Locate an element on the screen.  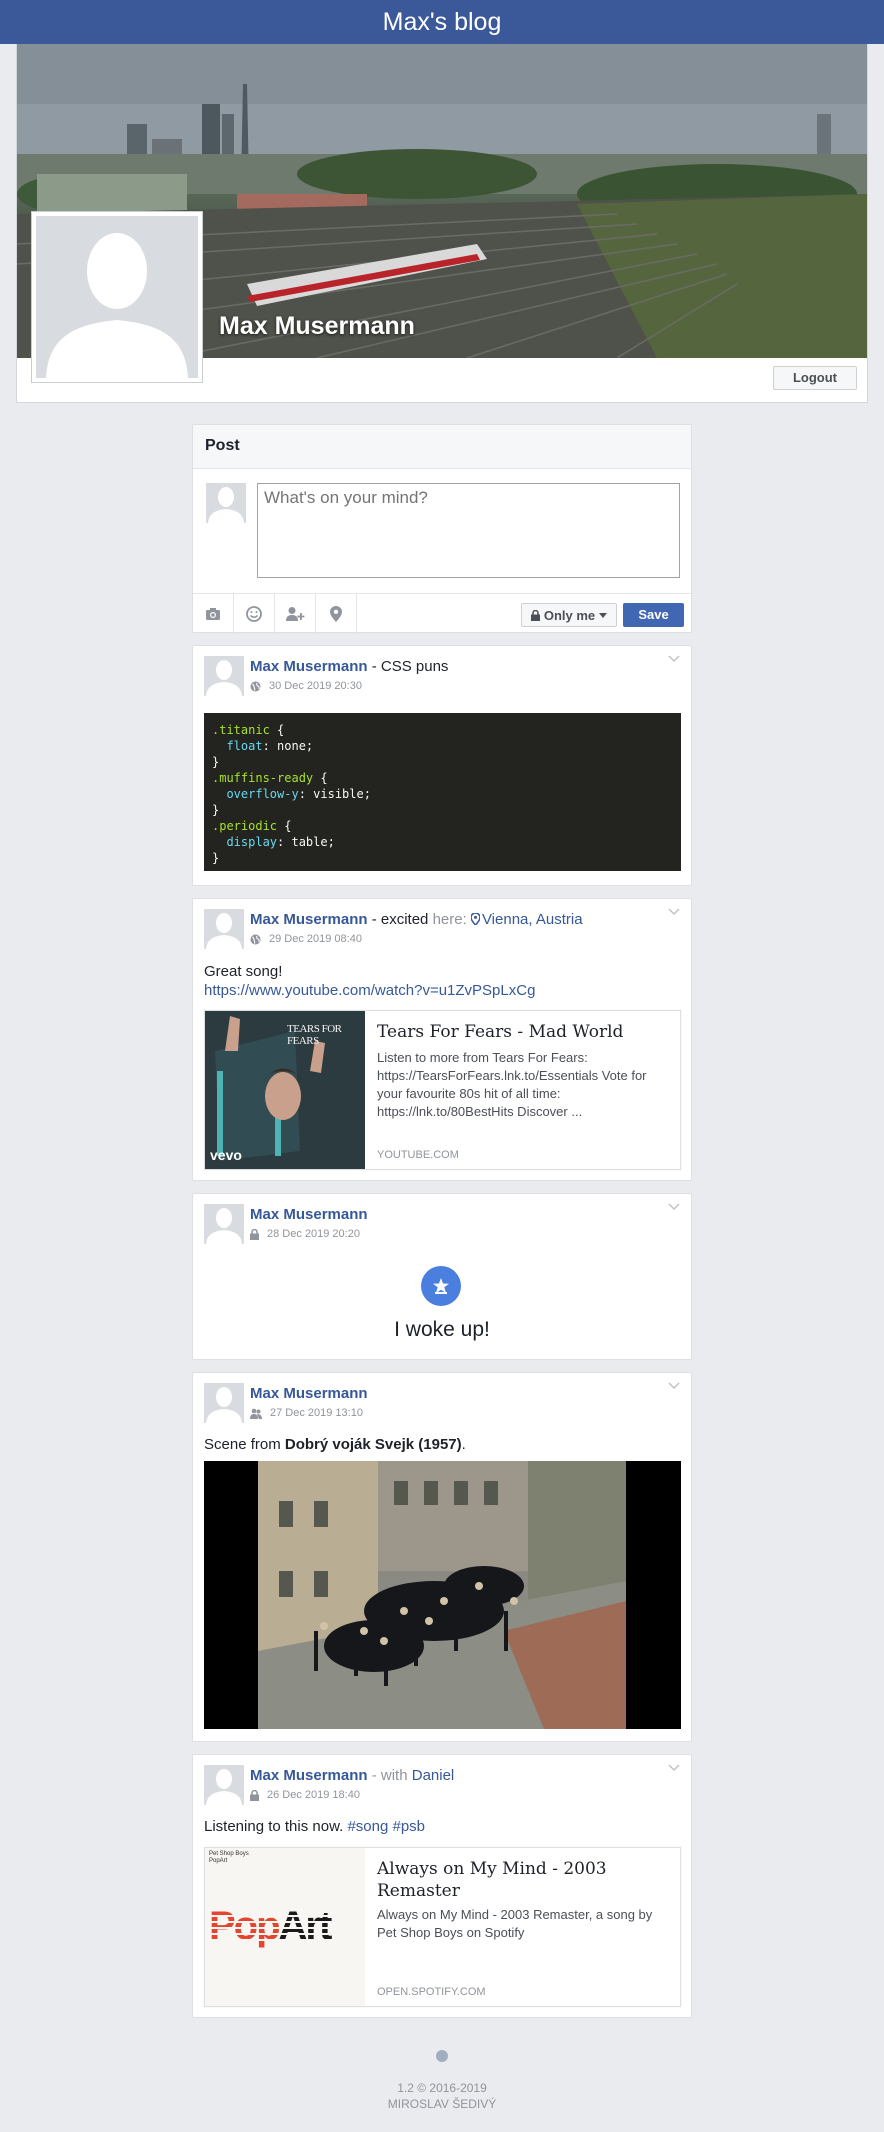
composer-toolbar: Only me Save is located at coordinates (442, 613).